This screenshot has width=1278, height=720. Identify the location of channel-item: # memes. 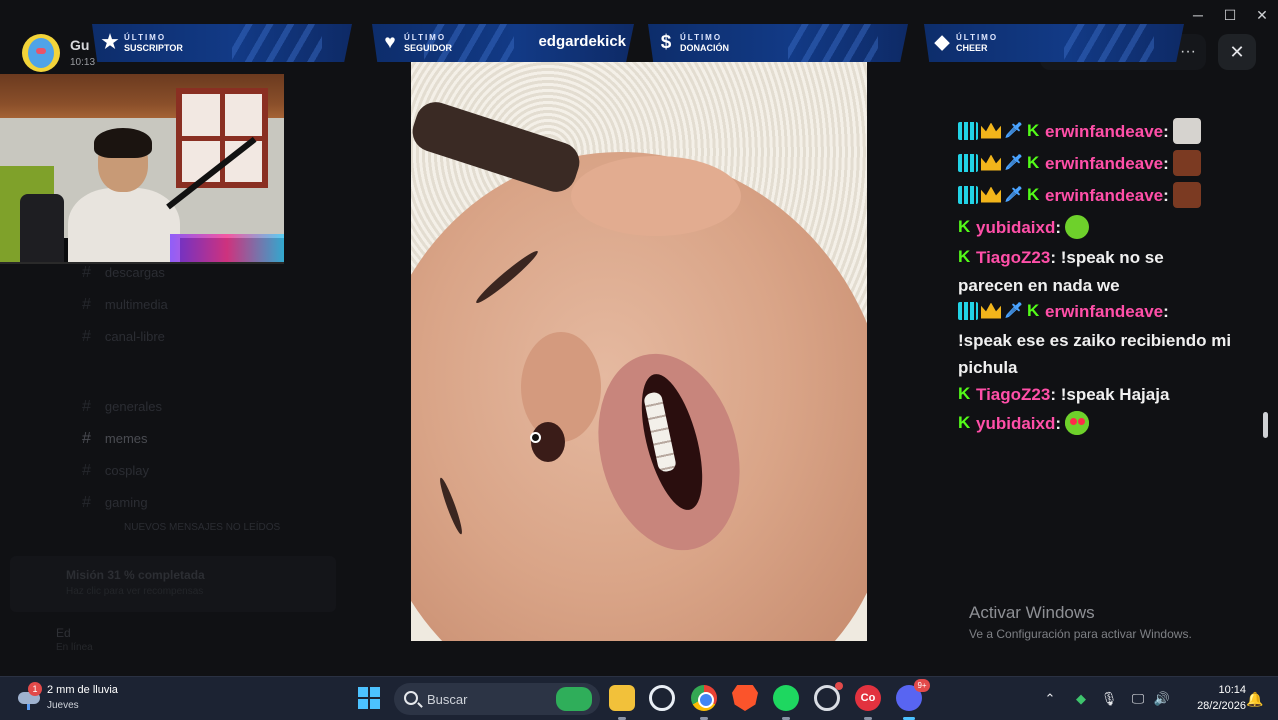
(115, 442).